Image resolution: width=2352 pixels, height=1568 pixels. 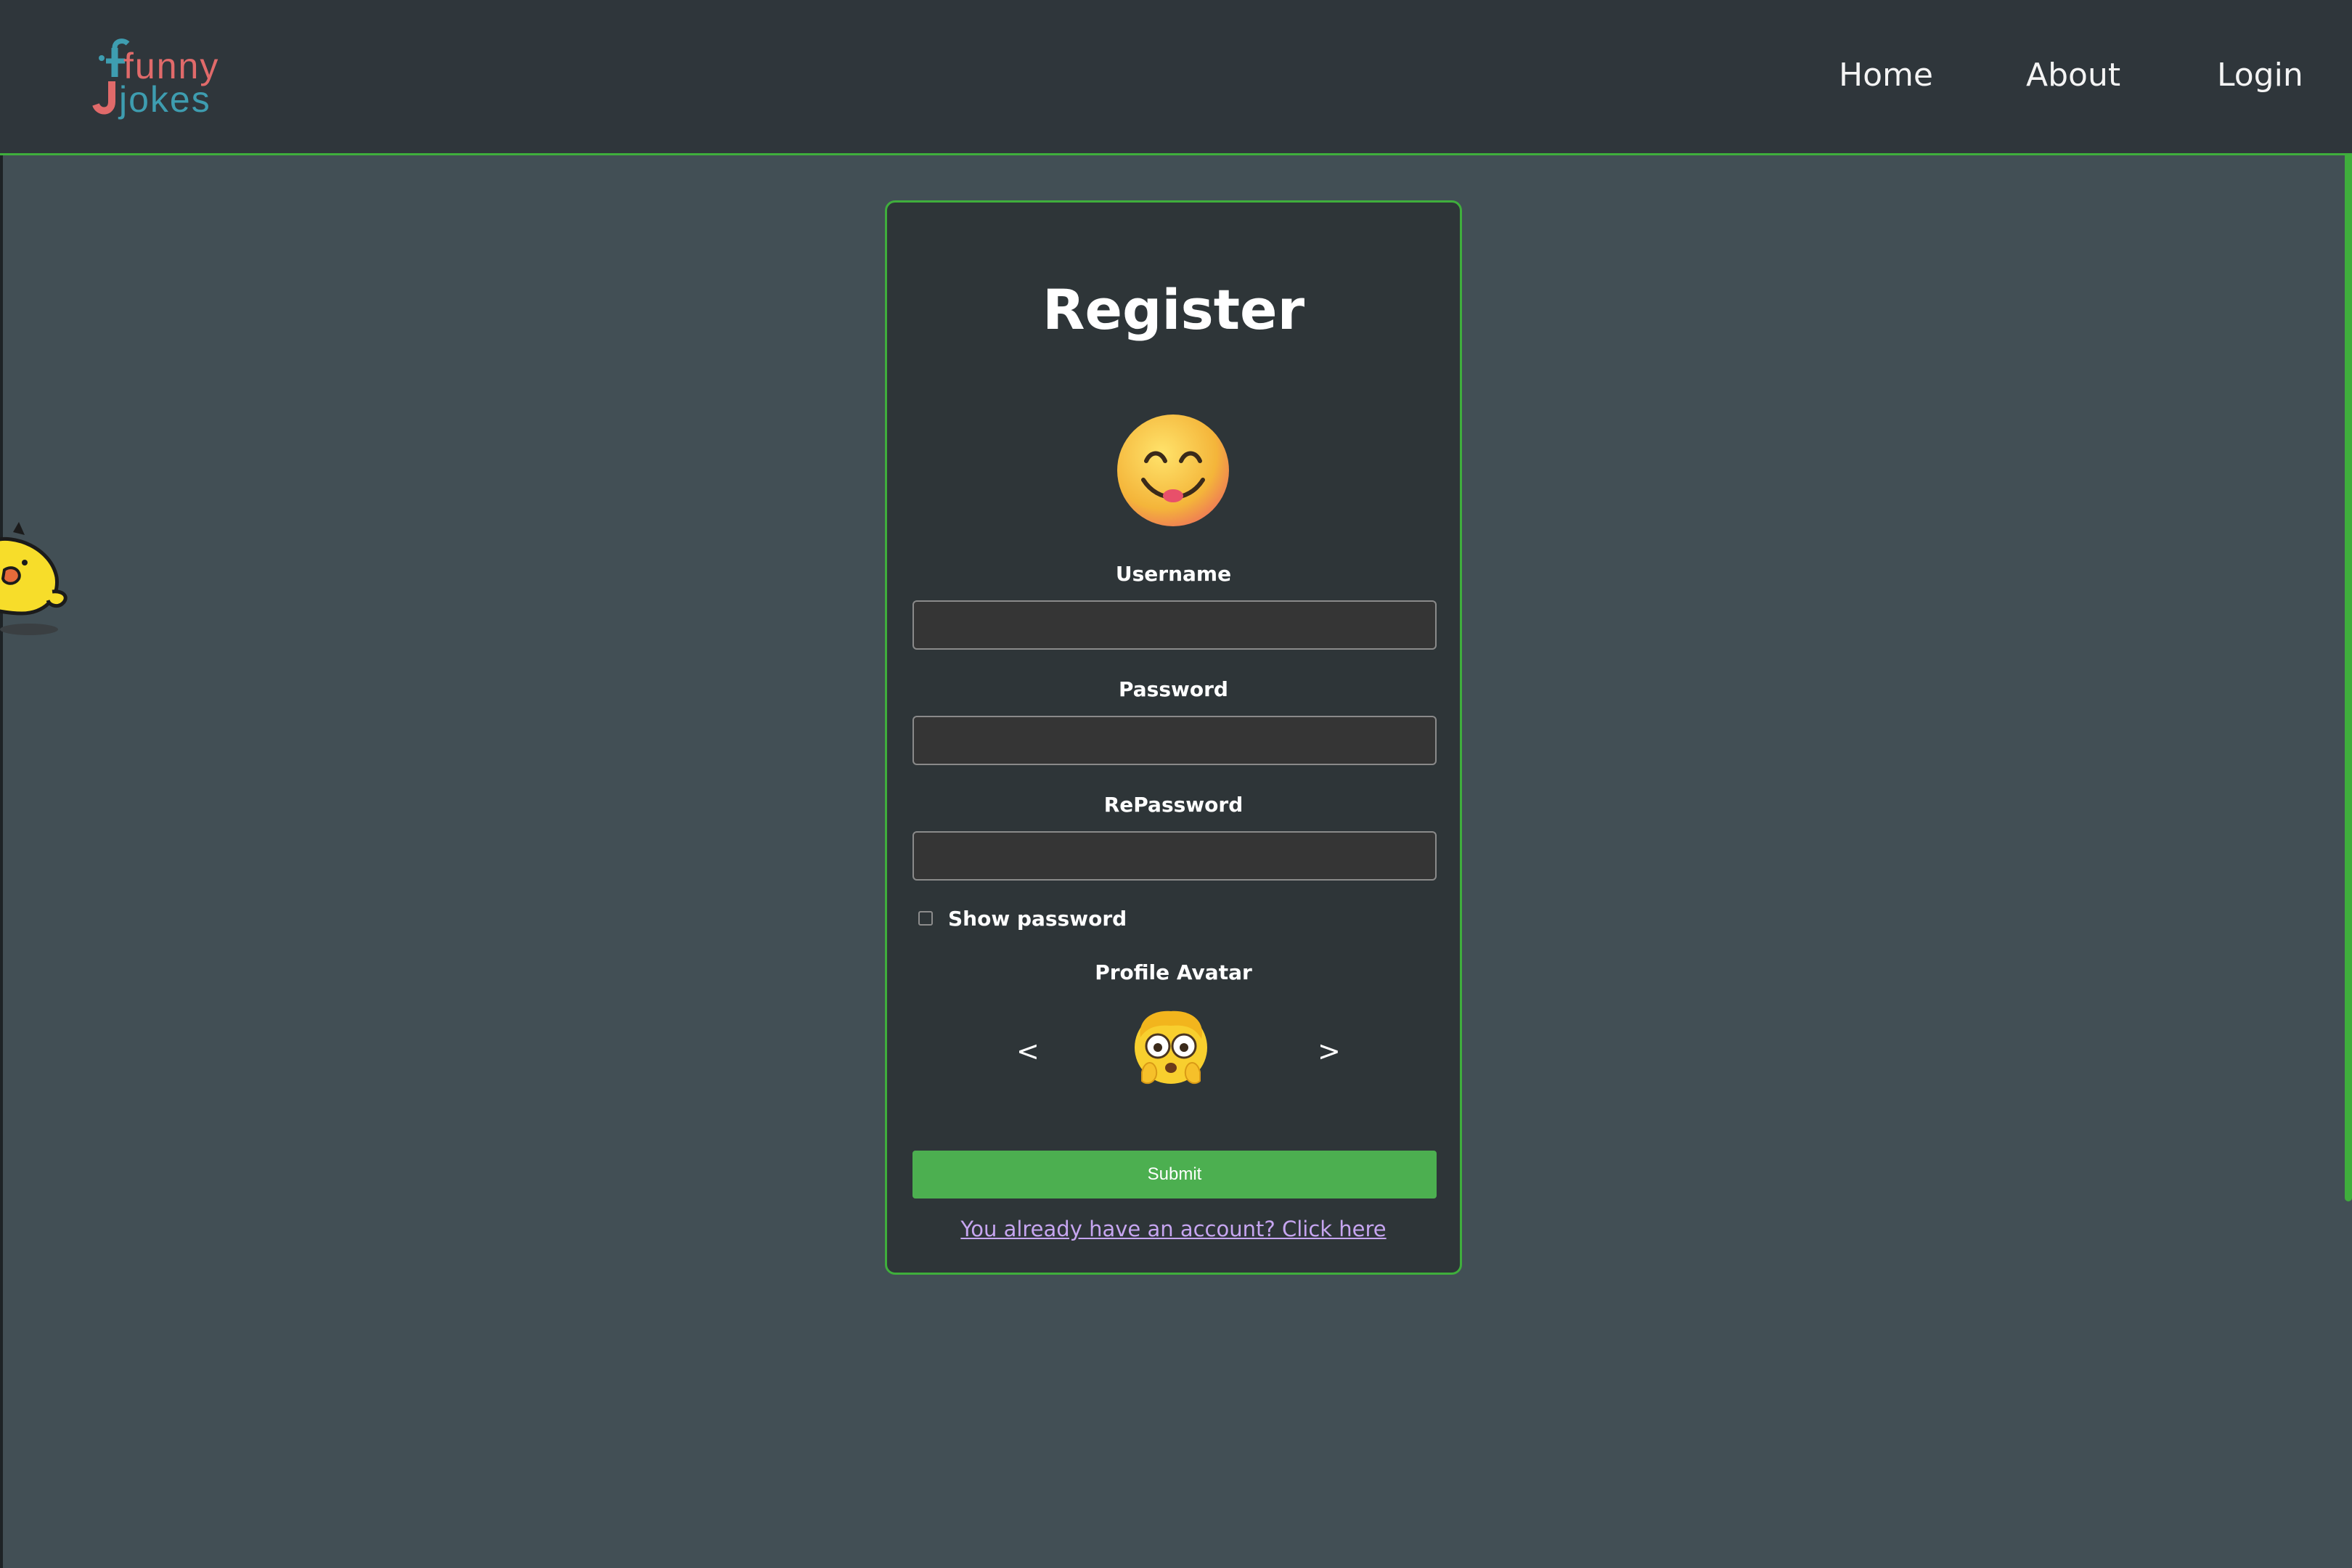 I want to click on password-label: Password, so click(x=1174, y=689).